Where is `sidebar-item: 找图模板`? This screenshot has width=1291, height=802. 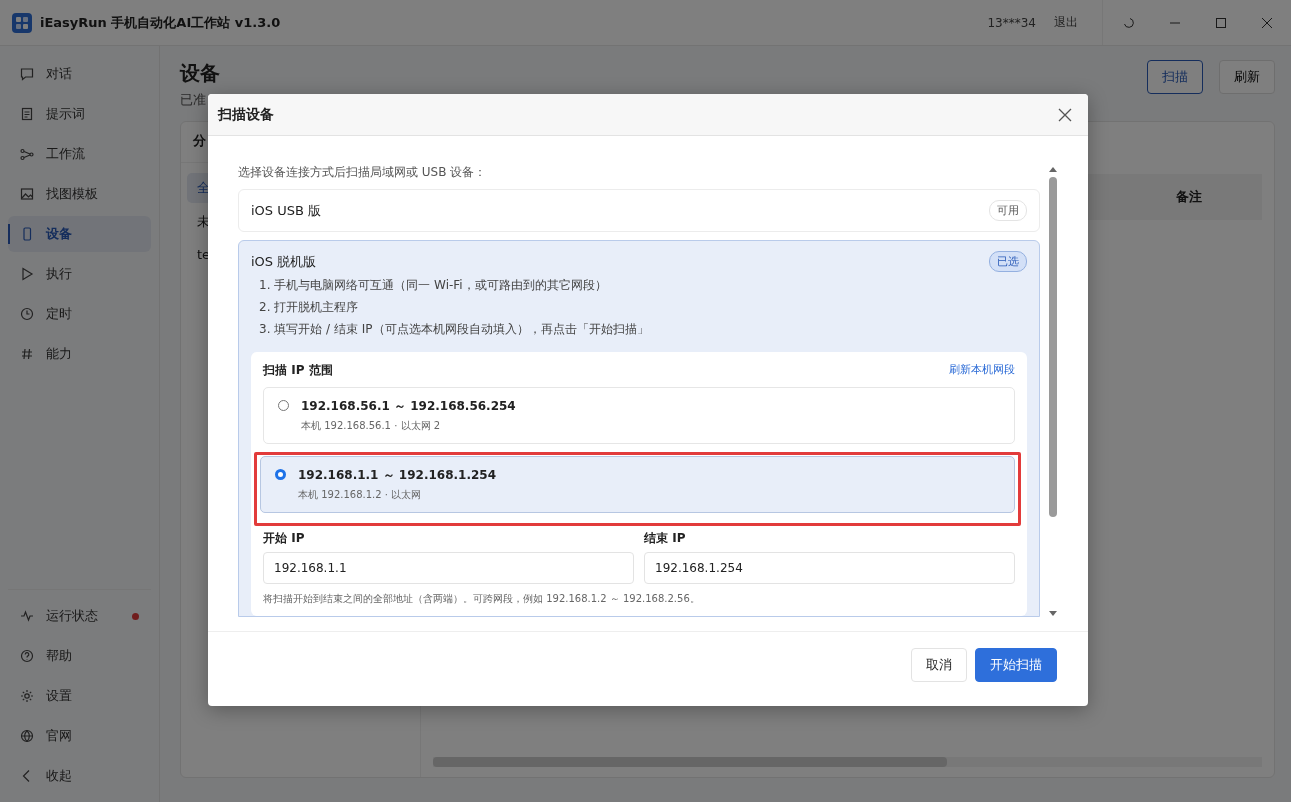 sidebar-item: 找图模板 is located at coordinates (79, 194).